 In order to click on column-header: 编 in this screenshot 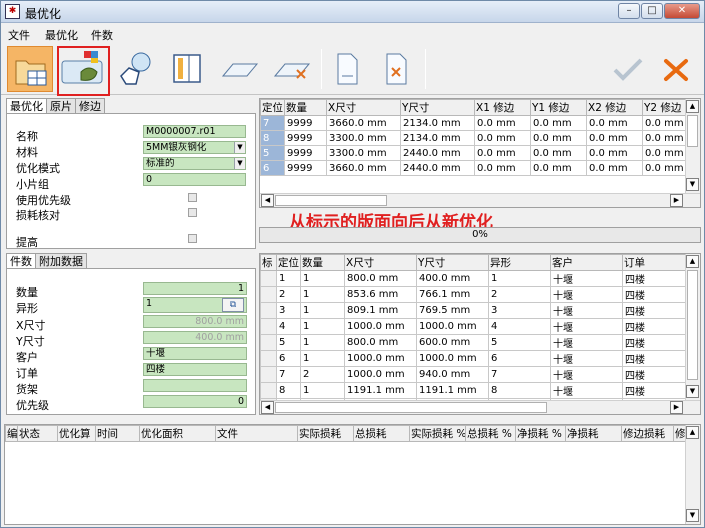, I will do `click(11, 433)`.